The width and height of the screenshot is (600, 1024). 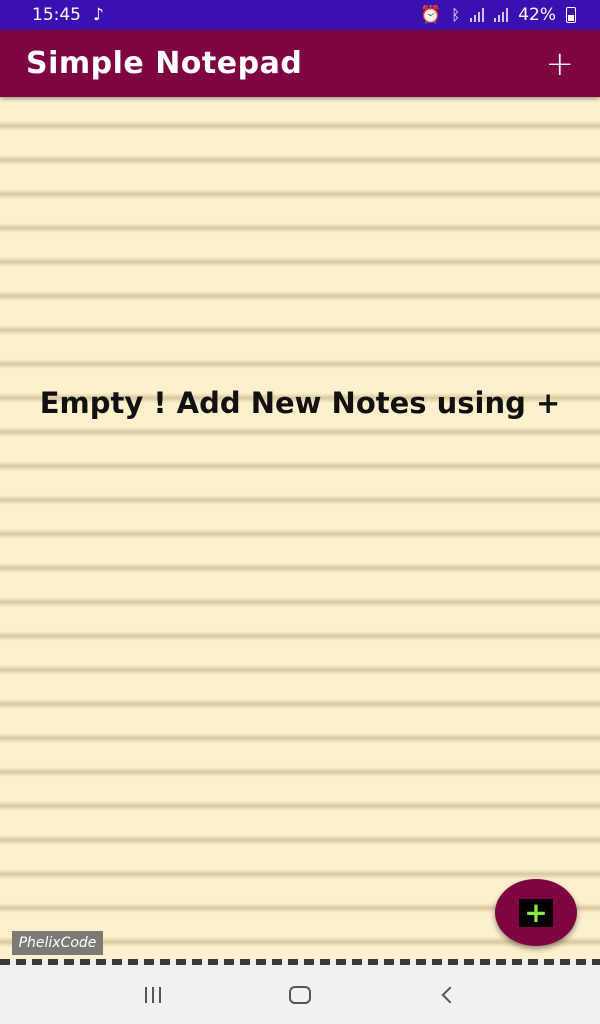 I want to click on status-bar: 15:45 ♪ ⏰ ᛒ 42%, so click(x=300, y=15).